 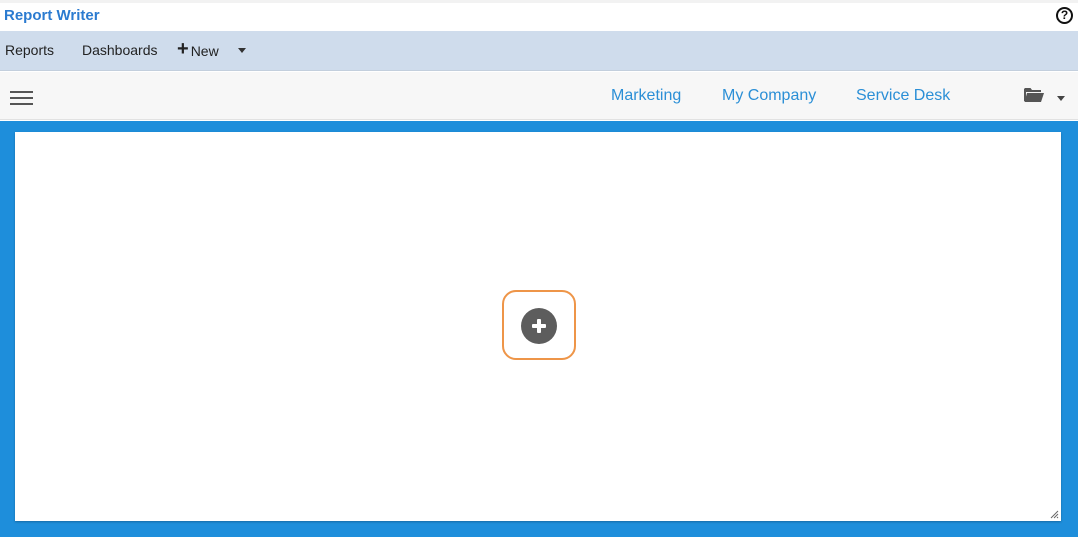 What do you see at coordinates (21, 98) in the screenshot?
I see `hamburger-menu-icon` at bounding box center [21, 98].